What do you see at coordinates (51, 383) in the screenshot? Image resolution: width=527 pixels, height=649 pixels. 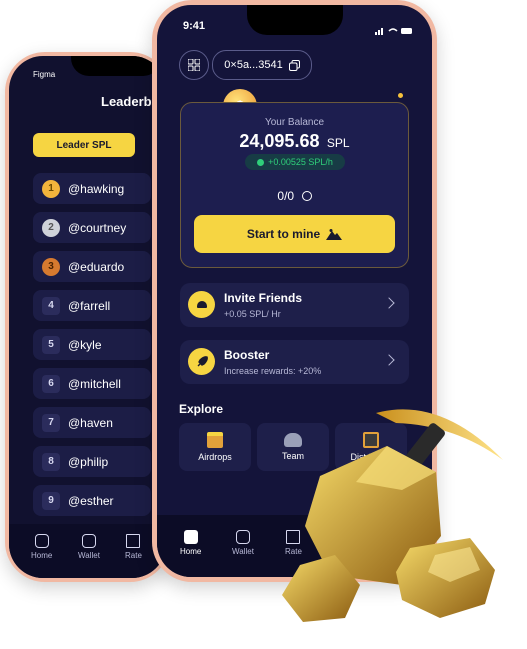 I see `rank-number: 6` at bounding box center [51, 383].